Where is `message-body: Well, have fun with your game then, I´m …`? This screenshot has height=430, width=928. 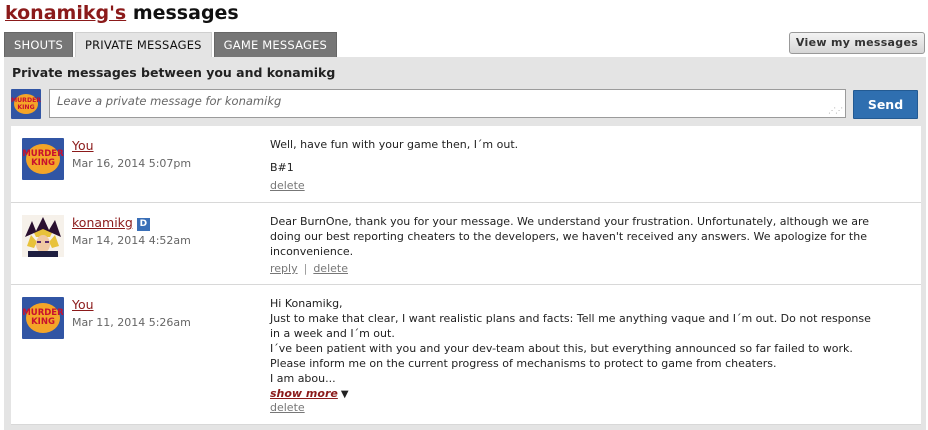
message-body: Well, have fun with your game then, I´m … is located at coordinates (590, 156).